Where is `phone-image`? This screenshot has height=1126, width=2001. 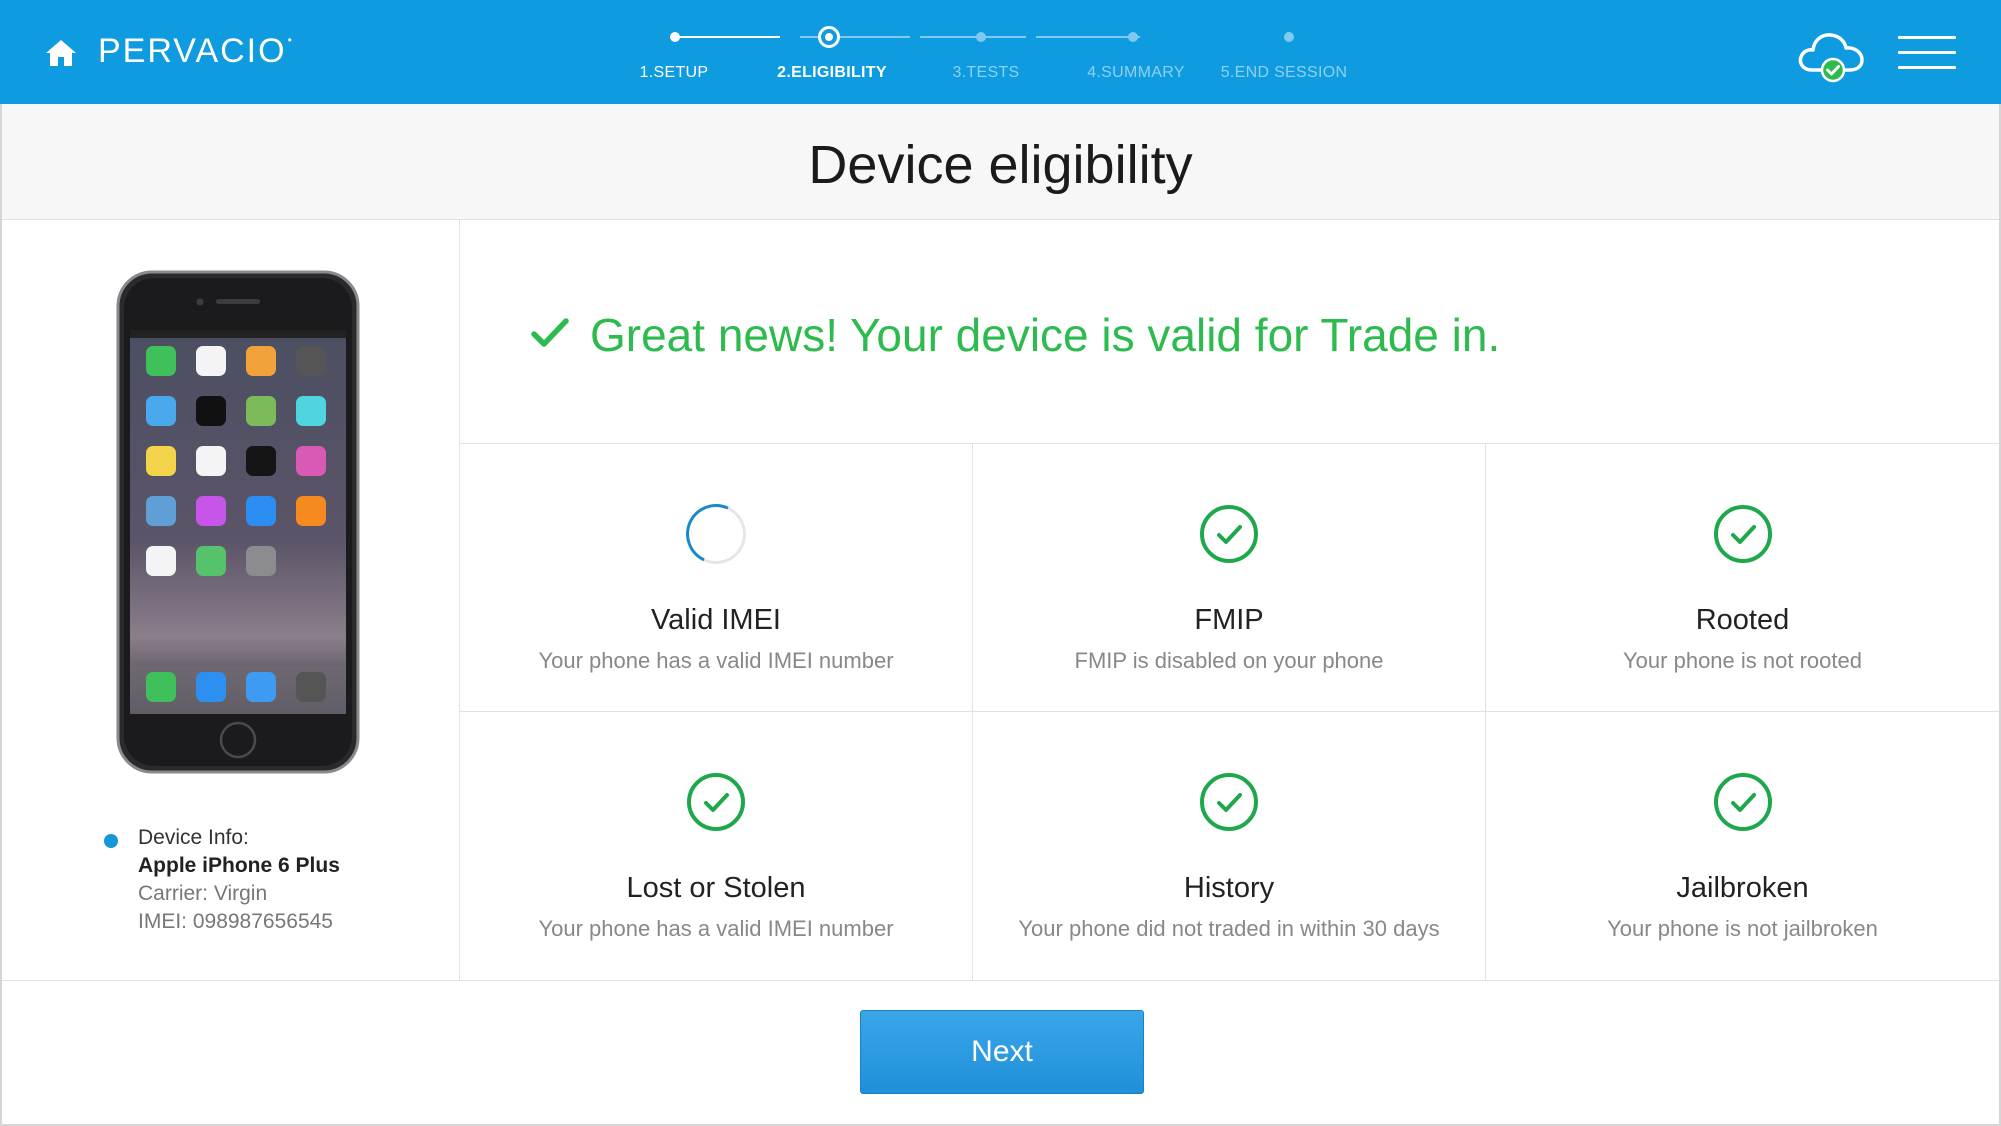
phone-image is located at coordinates (238, 522).